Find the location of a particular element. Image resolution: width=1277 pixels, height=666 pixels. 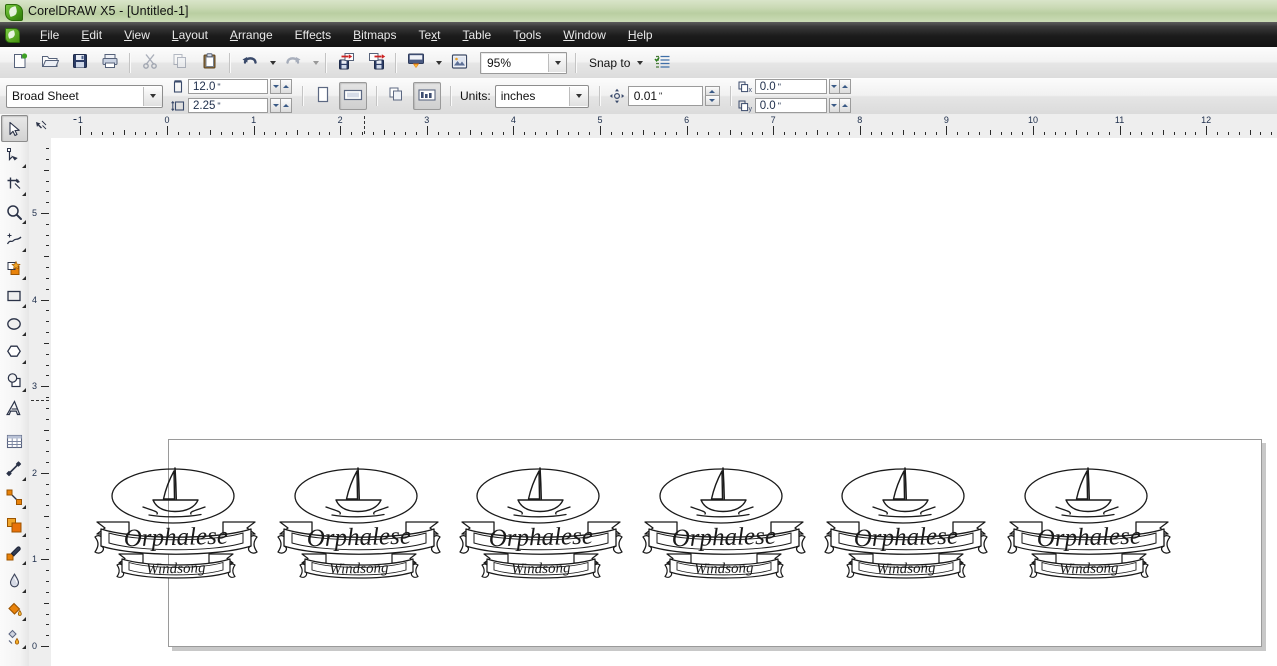

document-icon is located at coordinates (12, 35).